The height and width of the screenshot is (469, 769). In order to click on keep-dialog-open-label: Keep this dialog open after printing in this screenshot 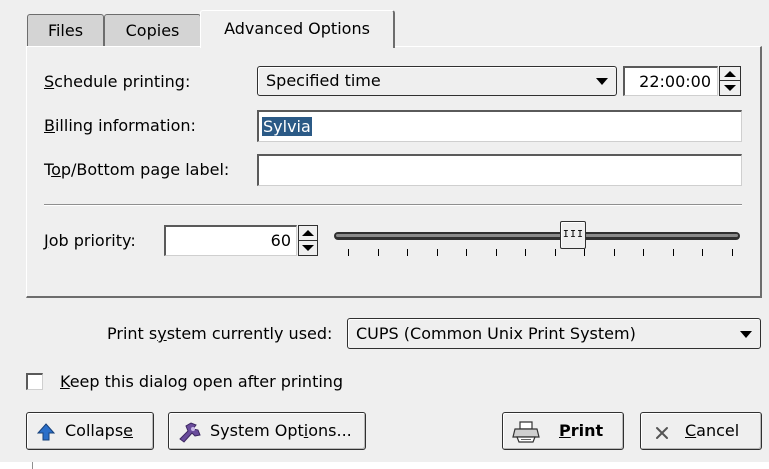, I will do `click(201, 382)`.